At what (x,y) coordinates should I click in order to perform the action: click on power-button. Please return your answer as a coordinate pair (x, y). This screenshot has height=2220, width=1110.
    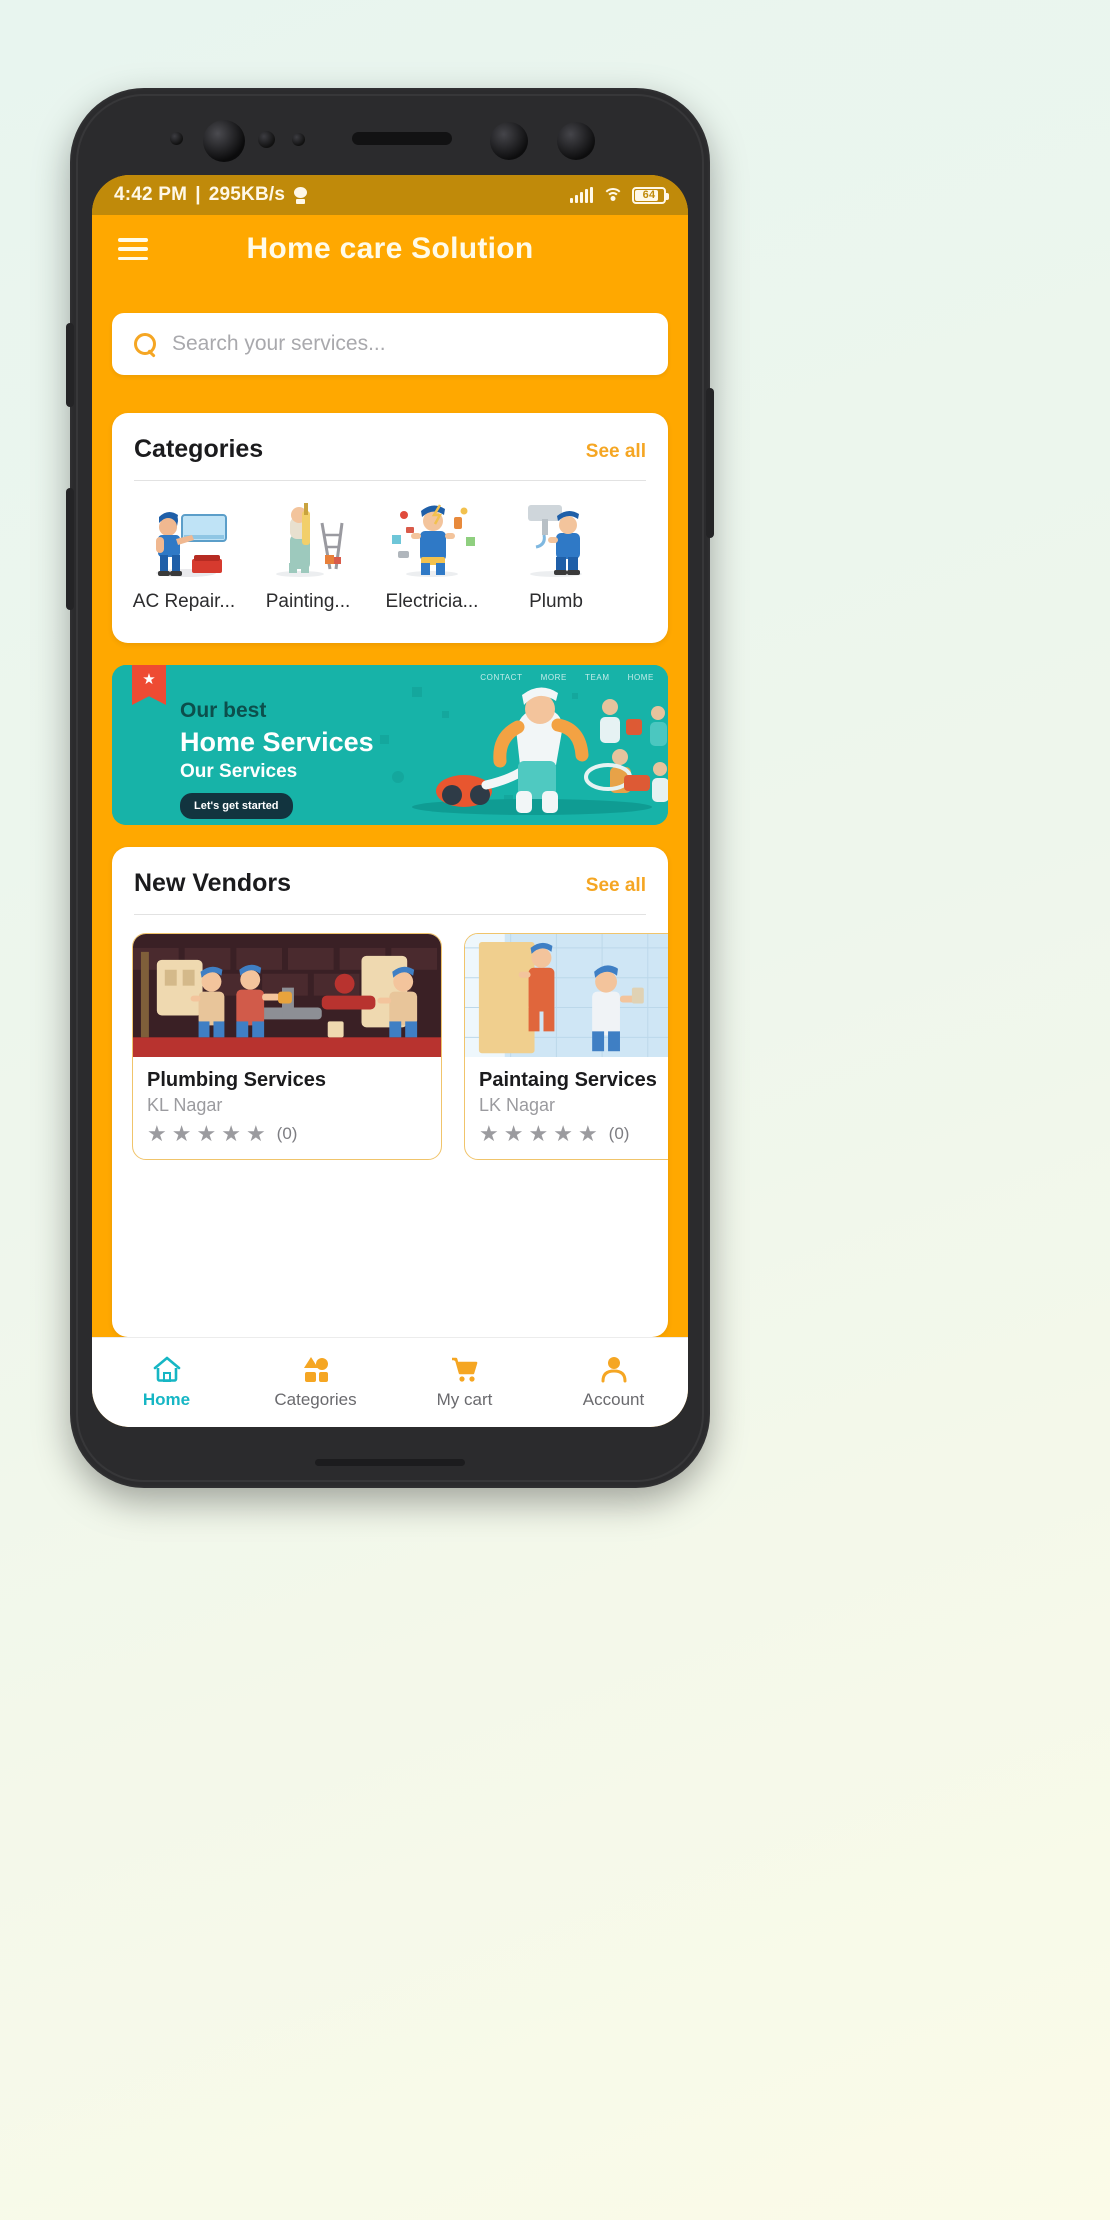
    Looking at the image, I should click on (710, 463).